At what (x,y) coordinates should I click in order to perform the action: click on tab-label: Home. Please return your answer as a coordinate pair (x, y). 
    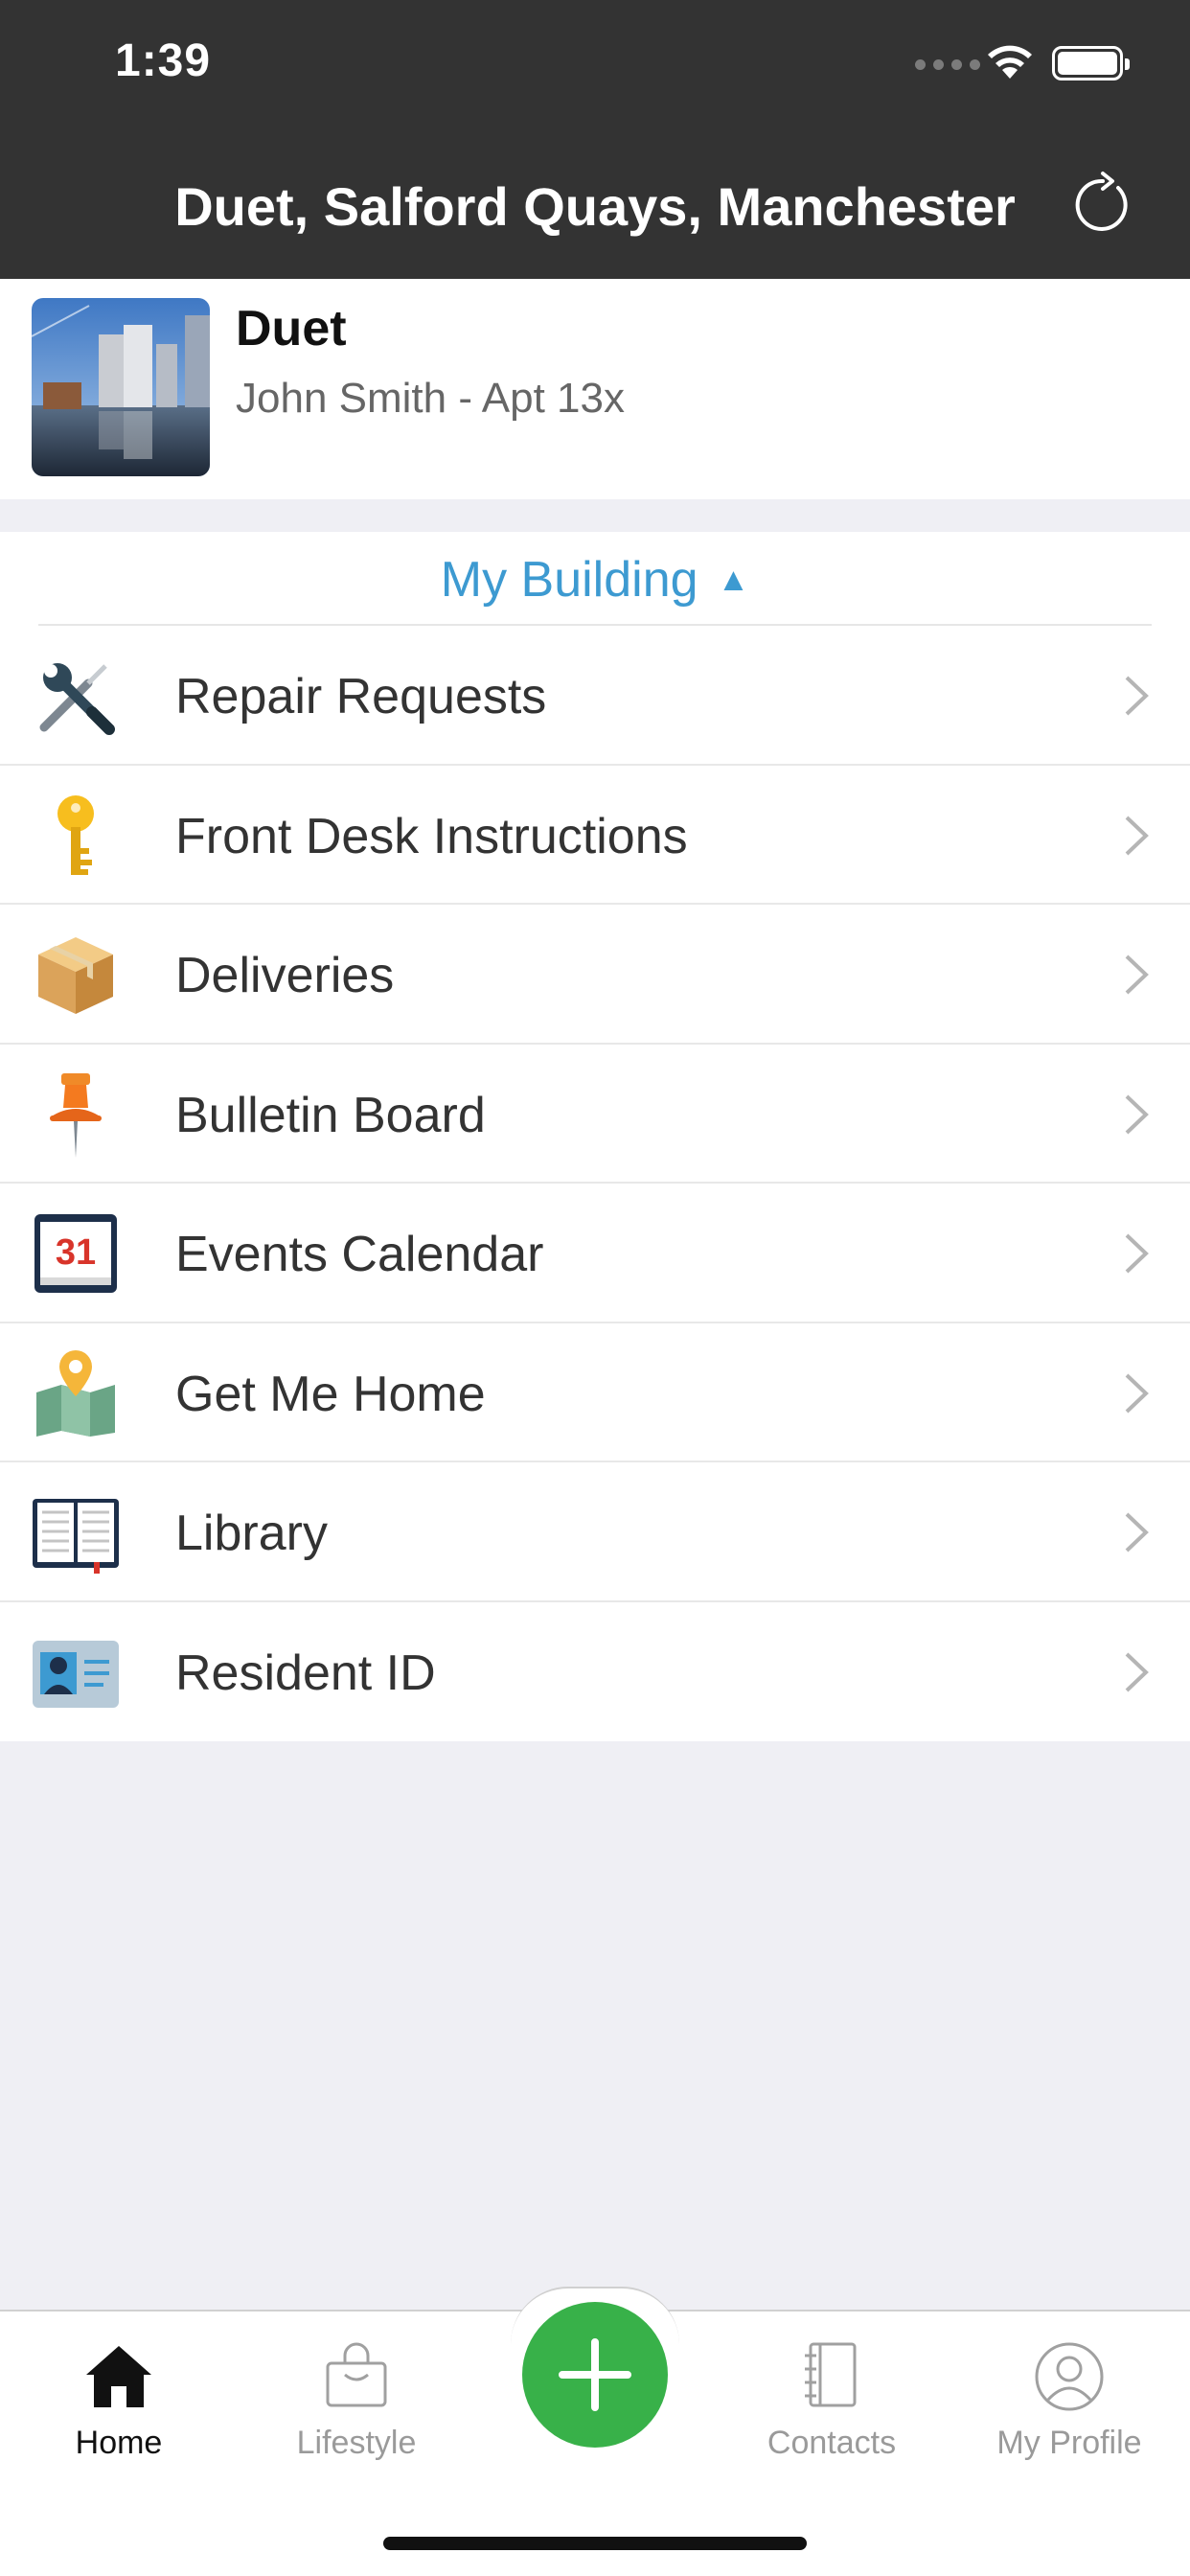
    Looking at the image, I should click on (119, 2443).